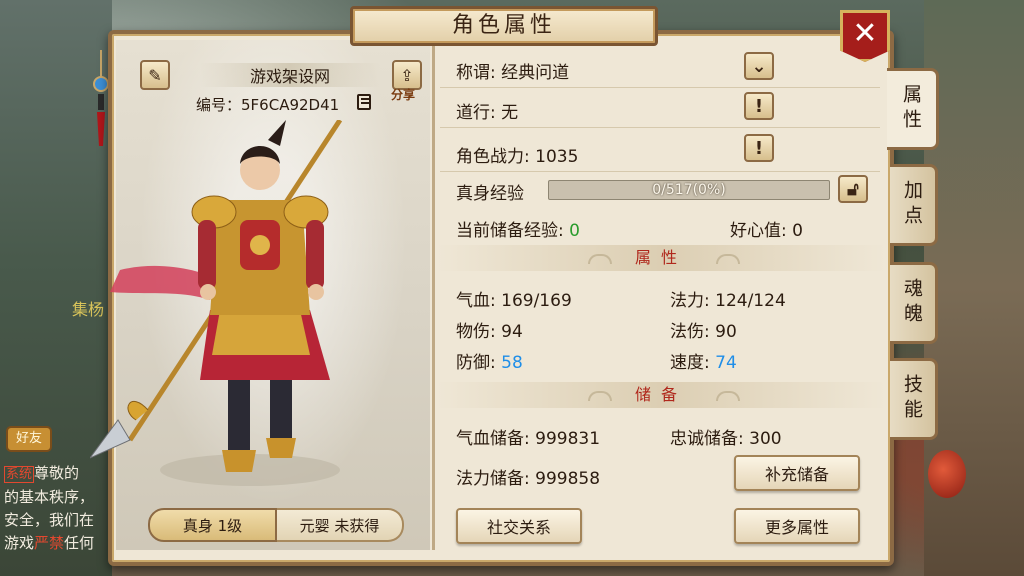 This screenshot has height=576, width=1024. What do you see at coordinates (340, 525) in the screenshot?
I see `tab-yuanying: 元婴 未获得` at bounding box center [340, 525].